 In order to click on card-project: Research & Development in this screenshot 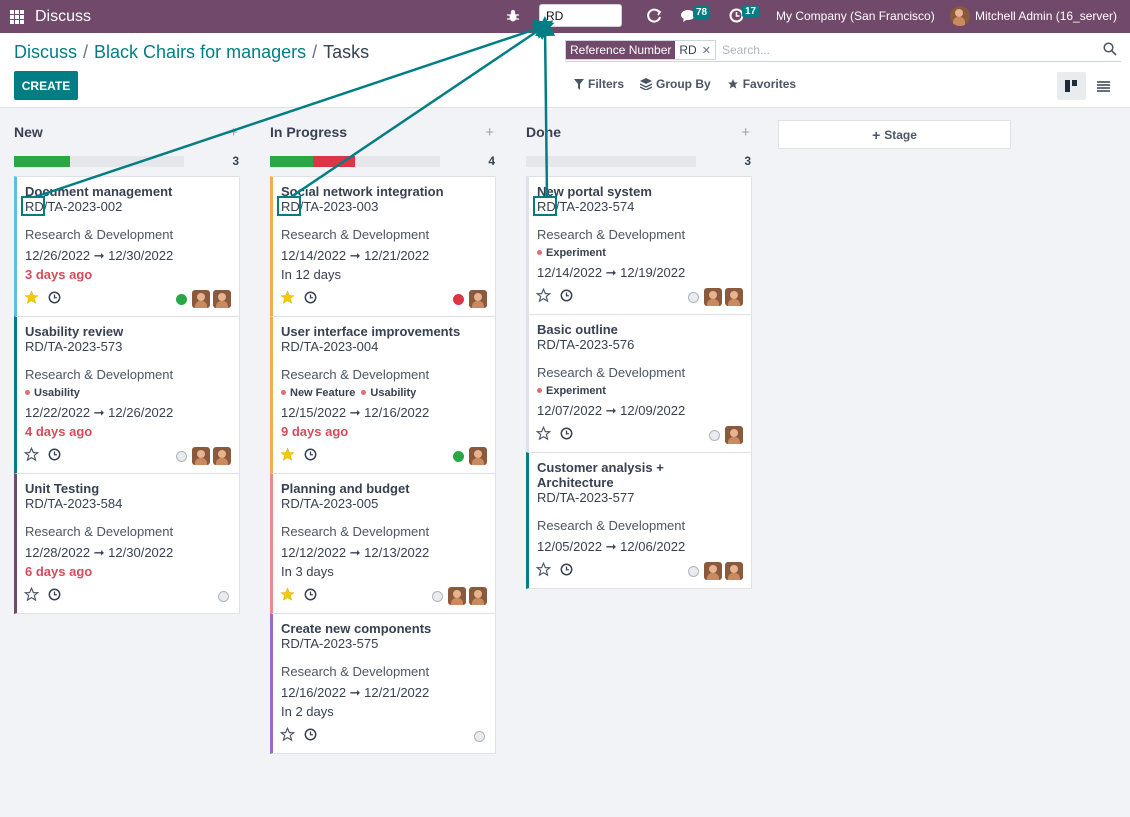, I will do `click(611, 372)`.